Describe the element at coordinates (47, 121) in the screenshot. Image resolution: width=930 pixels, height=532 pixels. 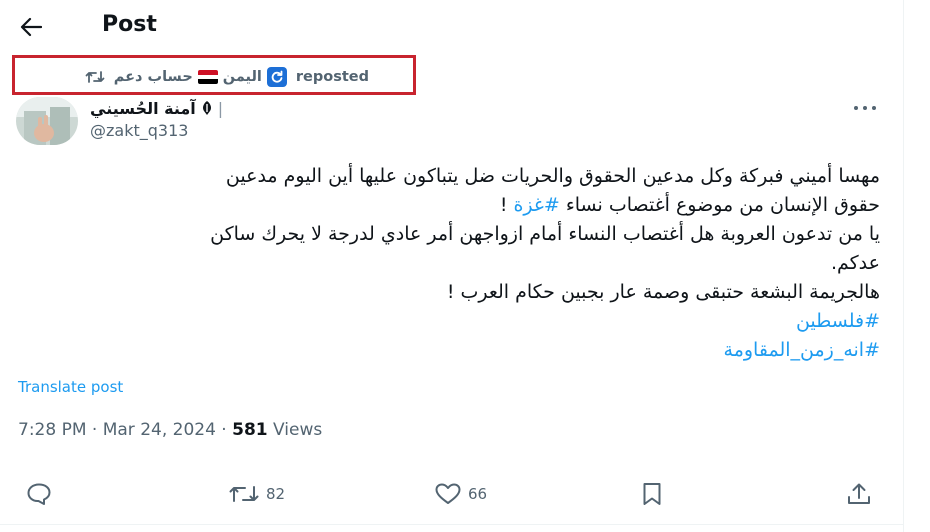
I see `avatar` at that location.